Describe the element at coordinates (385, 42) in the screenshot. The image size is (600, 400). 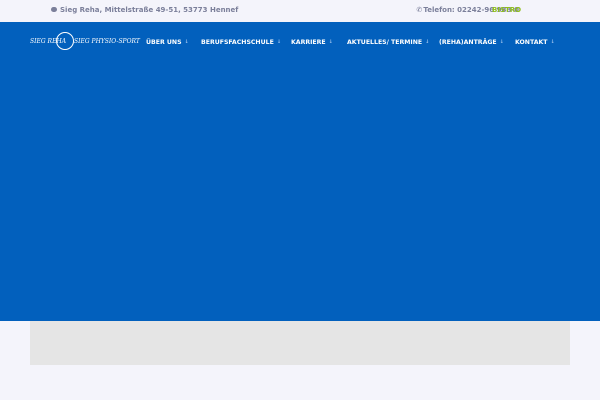
I see `nav-item-label: AKTUELLES/ TERMINE` at that location.